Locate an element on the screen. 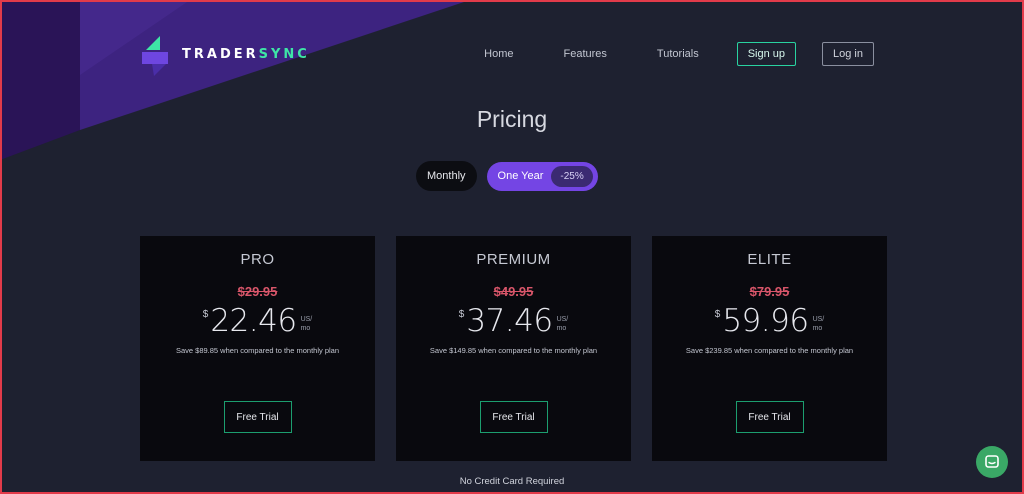 Image resolution: width=1024 pixels, height=494 pixels. signup-button: Sign up is located at coordinates (766, 54).